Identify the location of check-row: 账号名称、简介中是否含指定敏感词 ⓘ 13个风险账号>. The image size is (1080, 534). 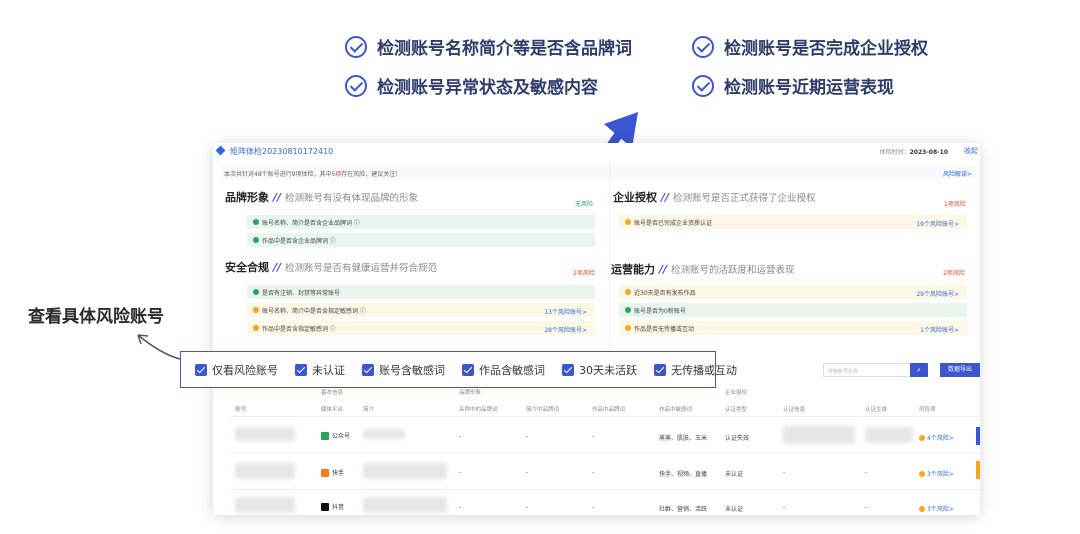
(421, 310).